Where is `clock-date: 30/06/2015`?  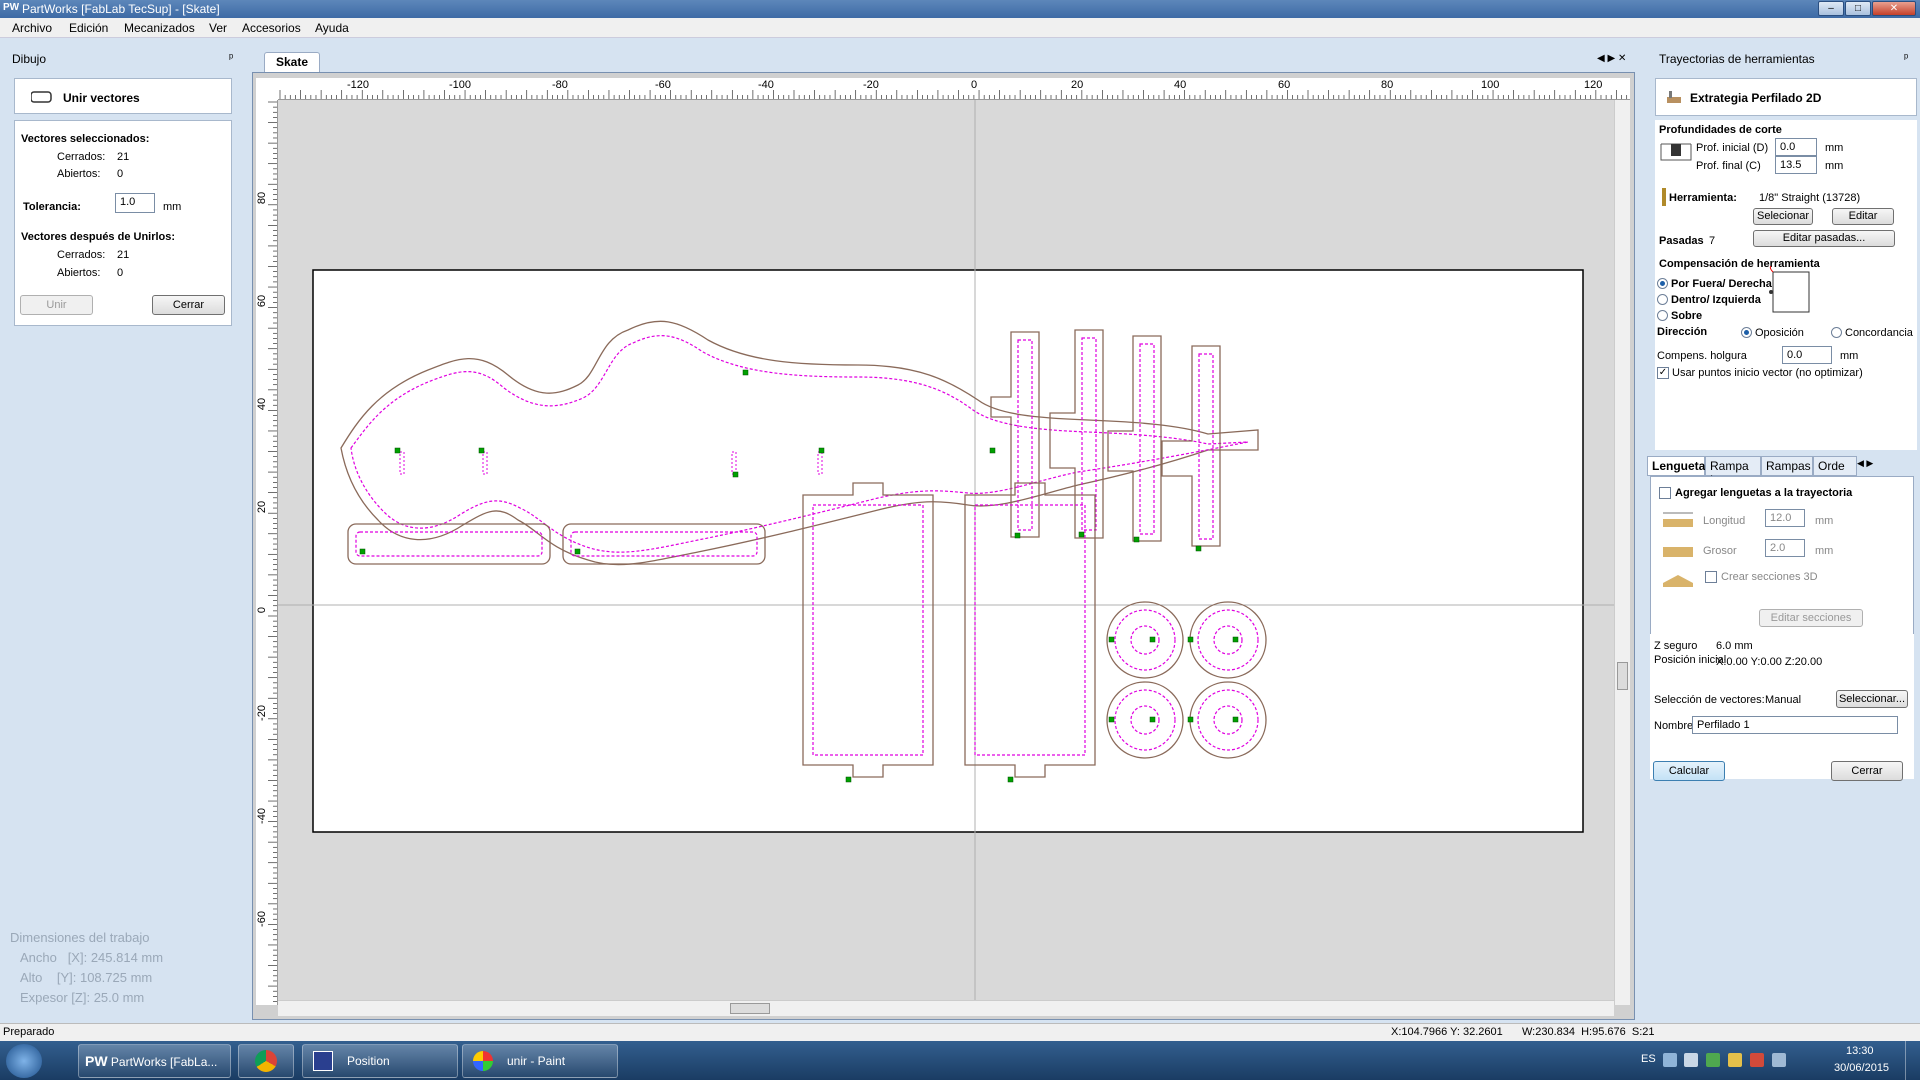 clock-date: 30/06/2015 is located at coordinates (1861, 1068).